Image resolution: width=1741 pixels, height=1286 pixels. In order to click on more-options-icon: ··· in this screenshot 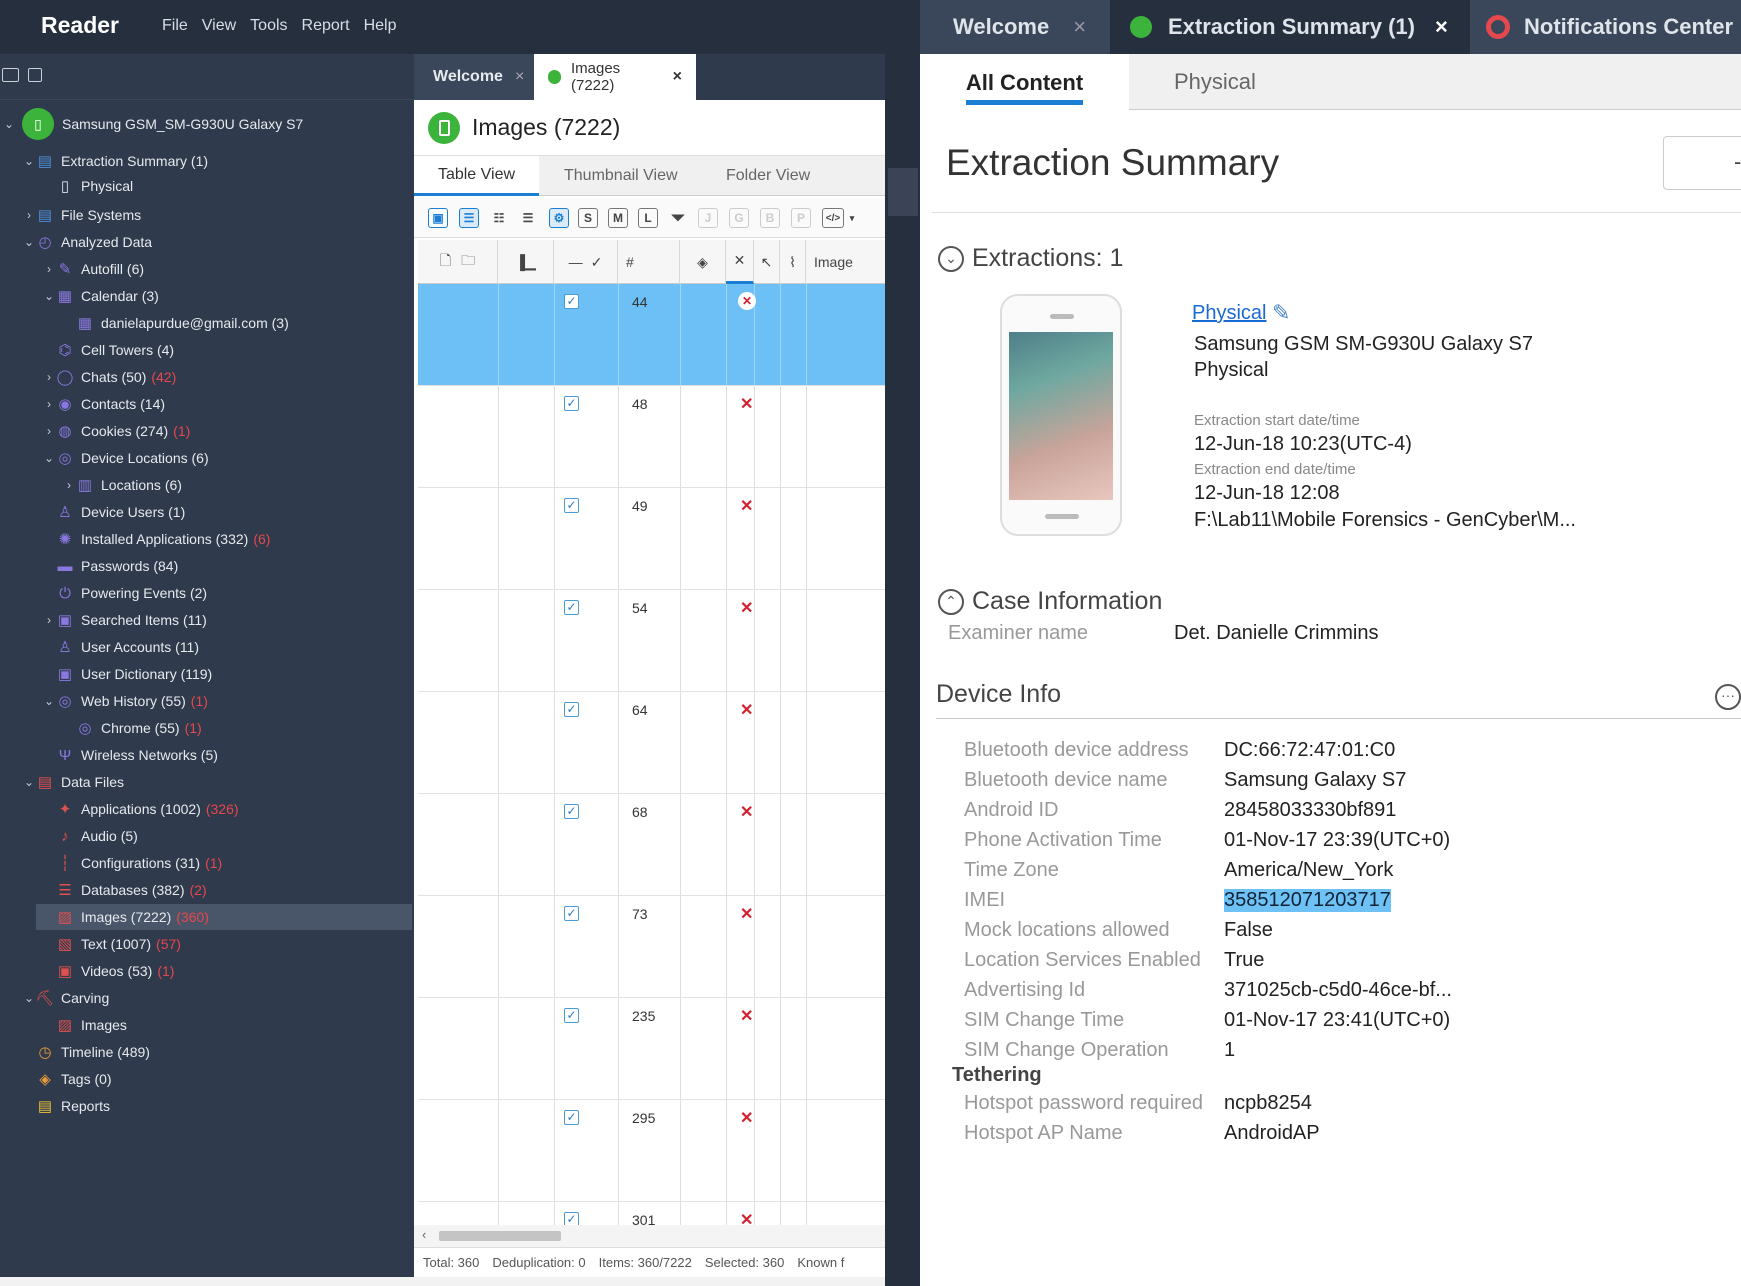, I will do `click(1728, 697)`.